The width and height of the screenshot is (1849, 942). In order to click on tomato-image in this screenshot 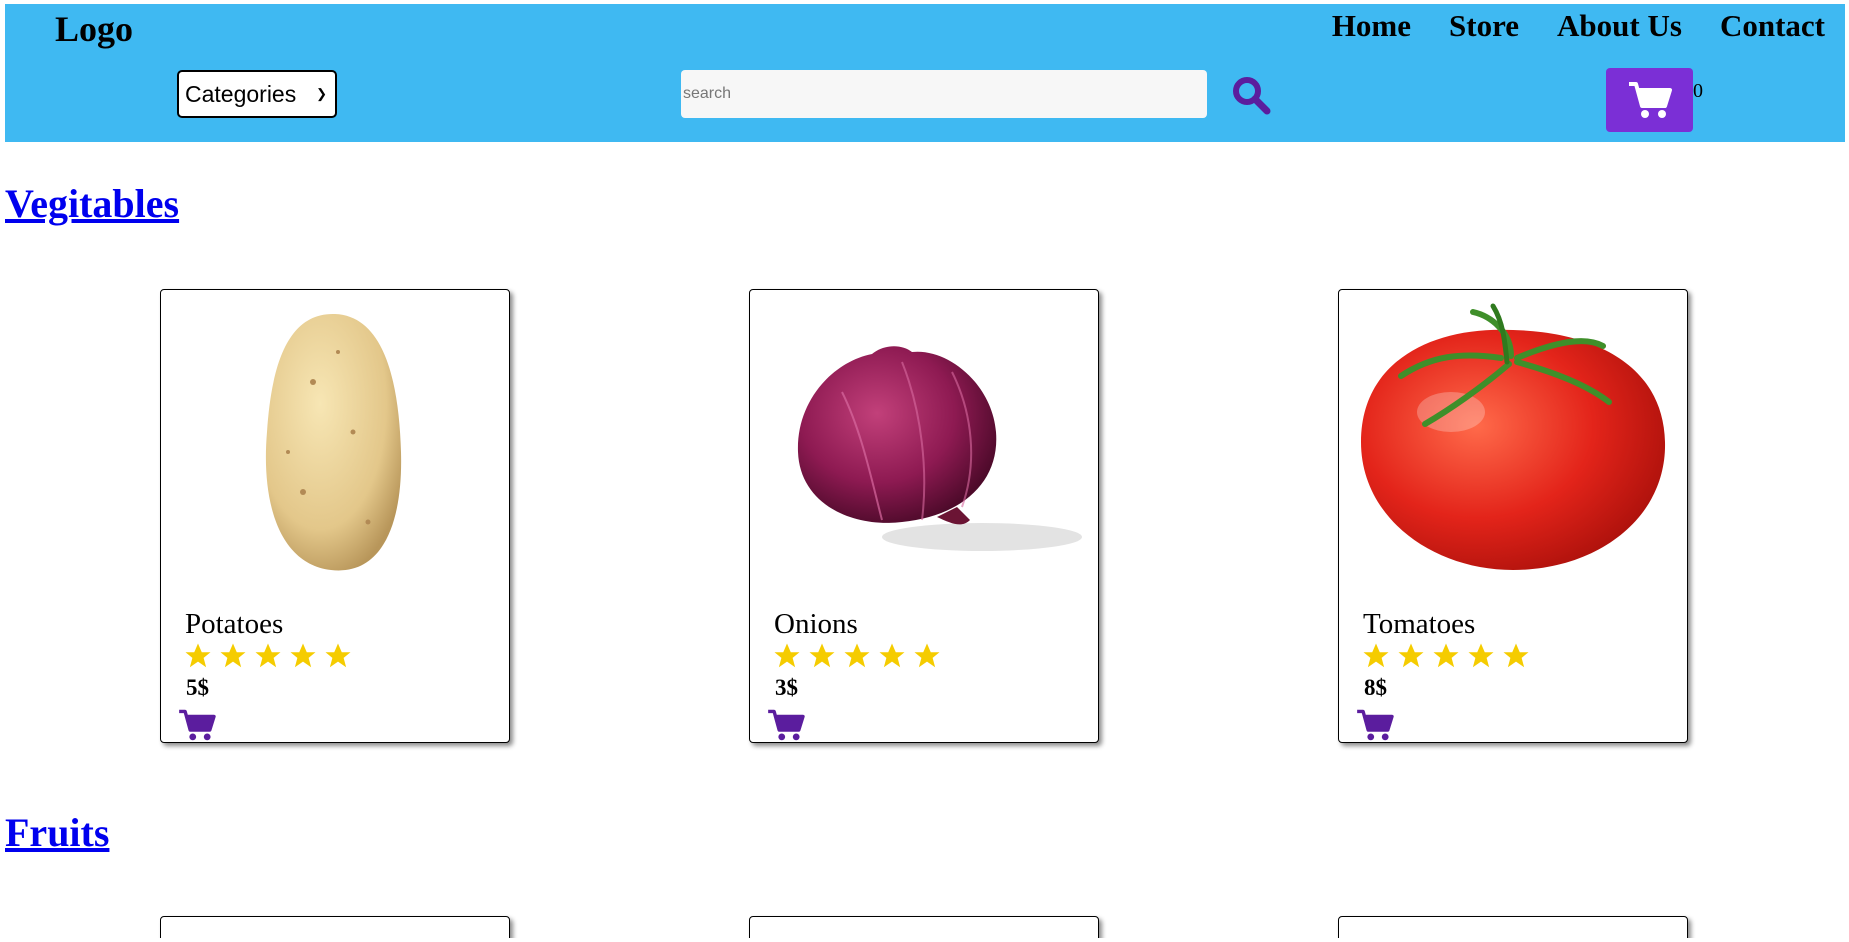, I will do `click(1513, 436)`.